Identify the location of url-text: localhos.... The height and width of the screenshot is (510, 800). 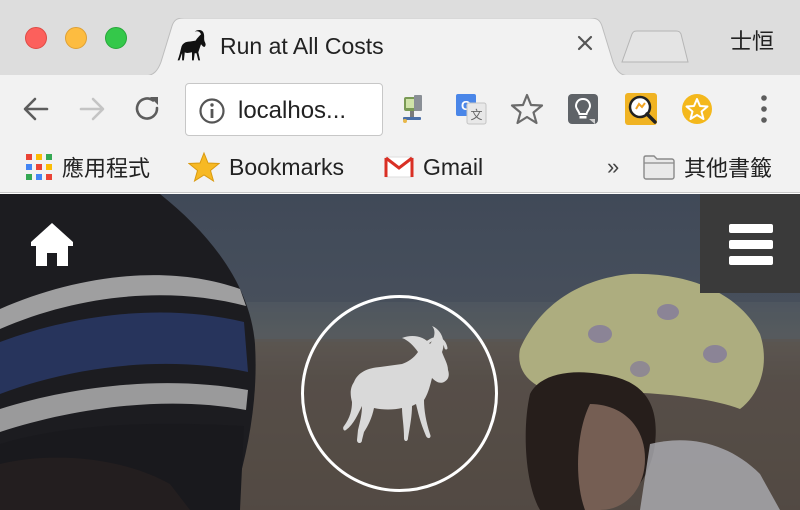
(292, 111).